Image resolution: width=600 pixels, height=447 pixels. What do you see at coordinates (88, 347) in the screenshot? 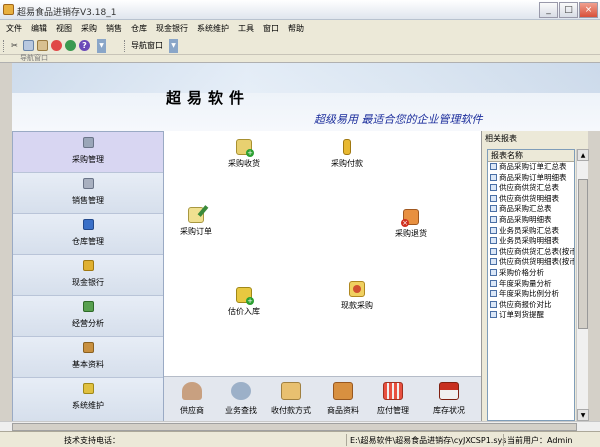
I see `basic-data-module-icon` at bounding box center [88, 347].